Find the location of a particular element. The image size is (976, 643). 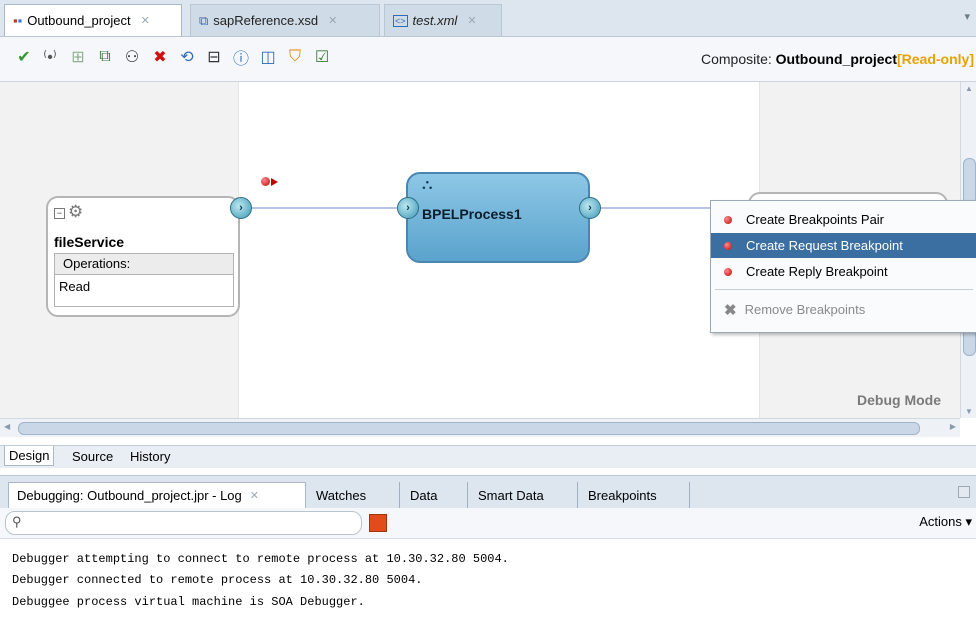

operations-box: Operations: Read is located at coordinates (144, 280).